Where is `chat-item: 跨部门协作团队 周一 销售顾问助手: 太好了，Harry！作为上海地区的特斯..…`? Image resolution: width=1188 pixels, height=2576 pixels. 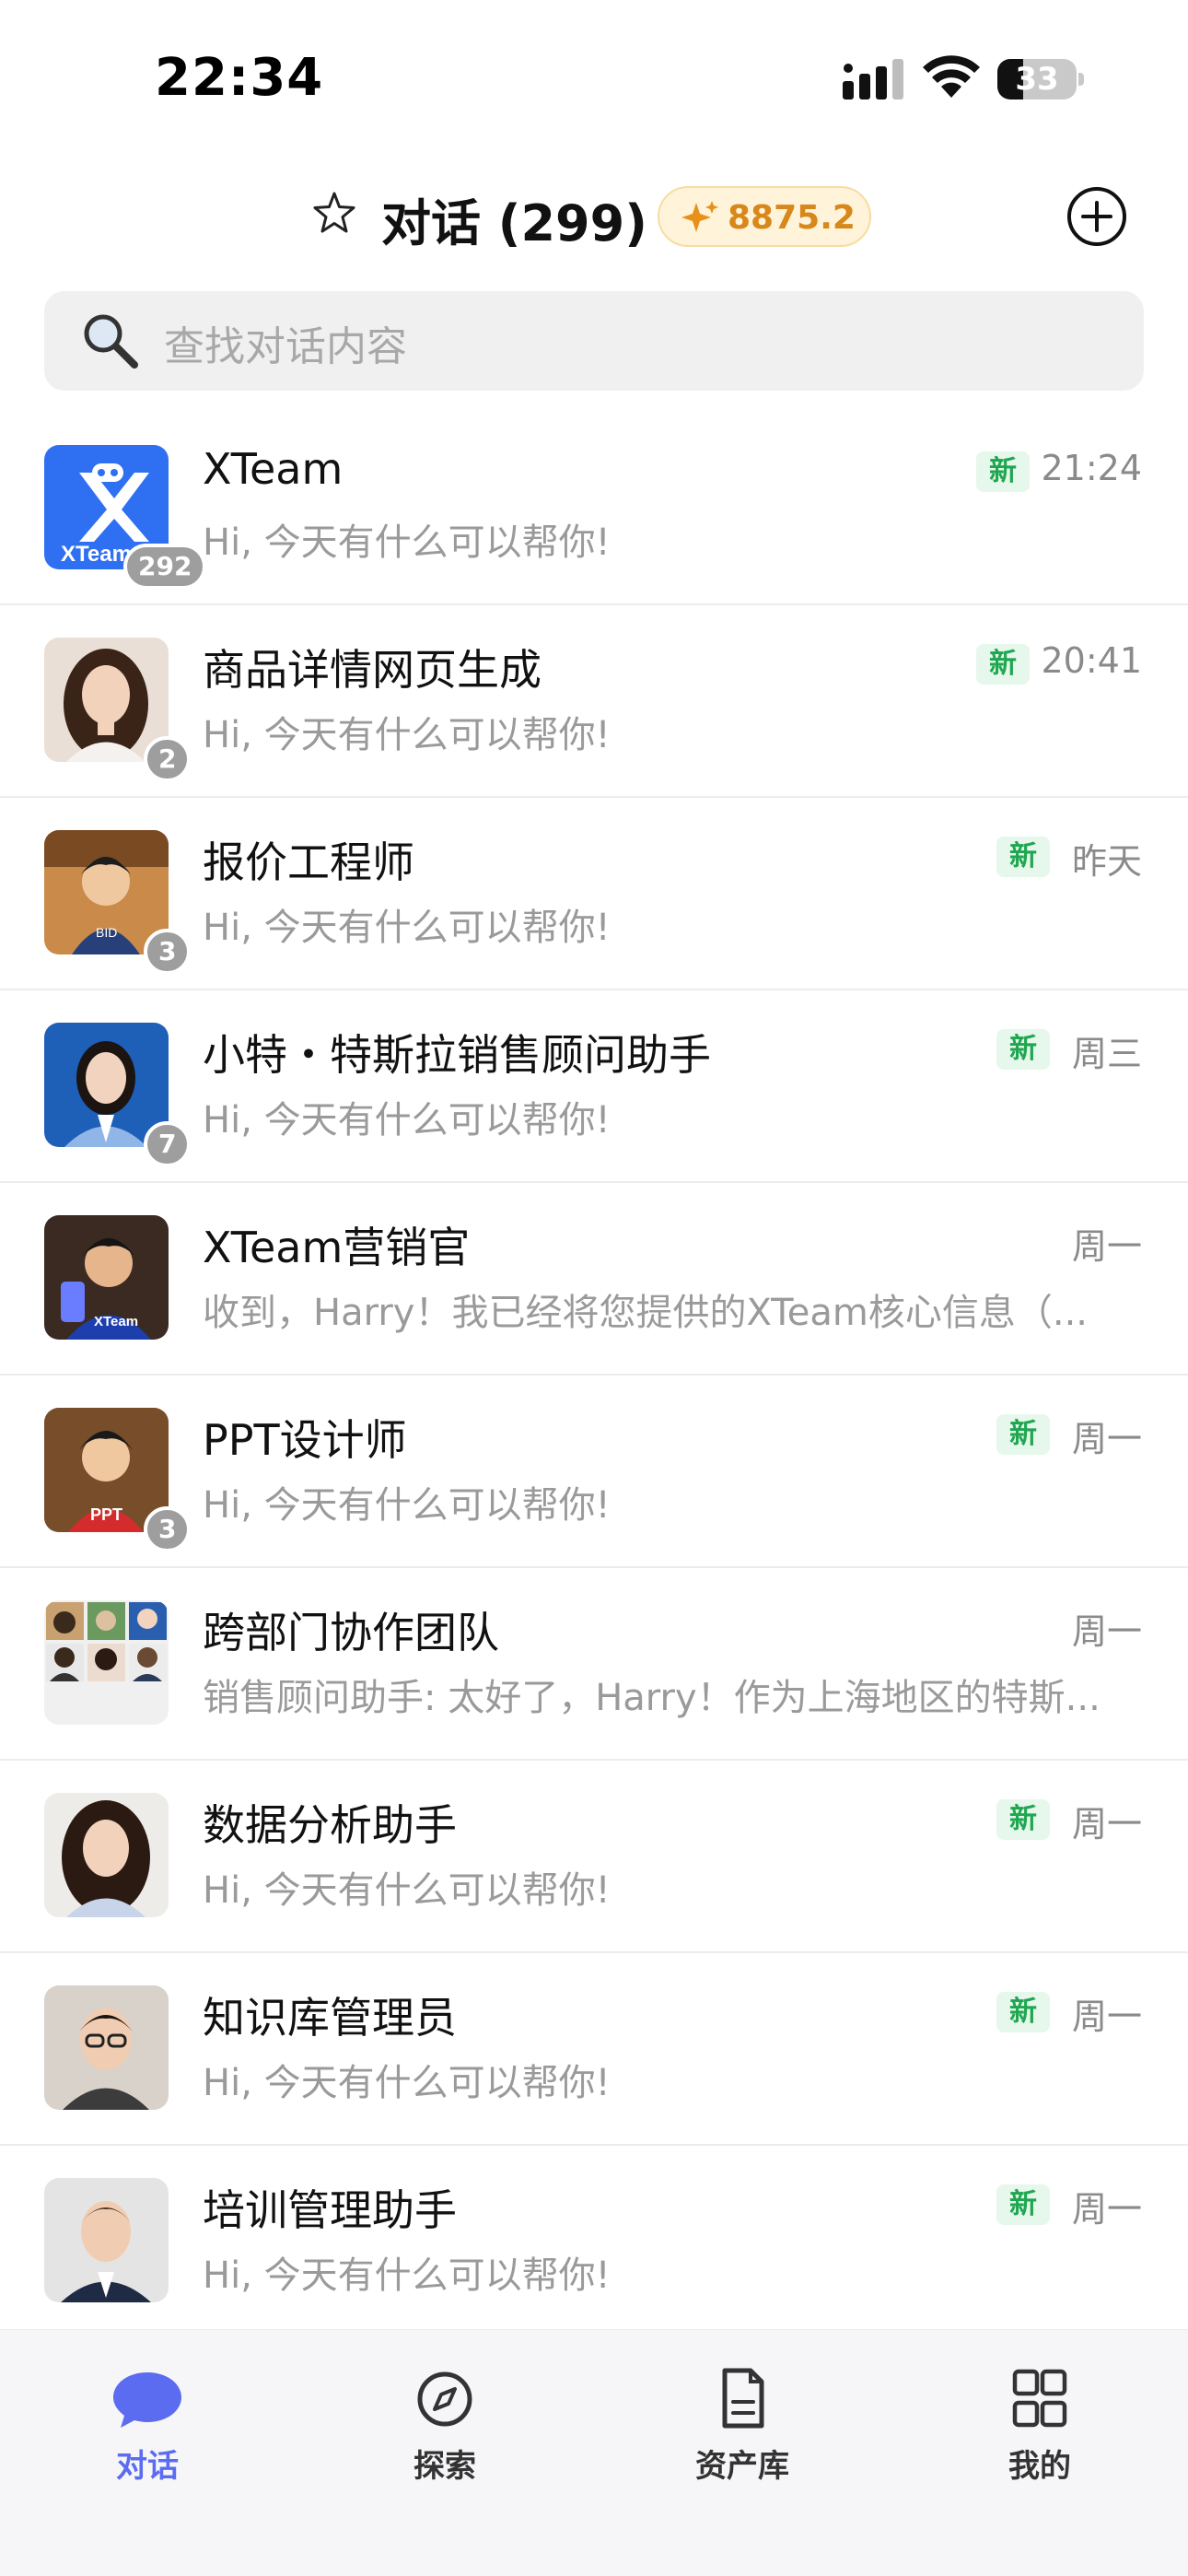 chat-item: 跨部门协作团队 周一 销售顾问助手: 太好了，Harry！作为上海地区的特斯..… is located at coordinates (594, 1664).